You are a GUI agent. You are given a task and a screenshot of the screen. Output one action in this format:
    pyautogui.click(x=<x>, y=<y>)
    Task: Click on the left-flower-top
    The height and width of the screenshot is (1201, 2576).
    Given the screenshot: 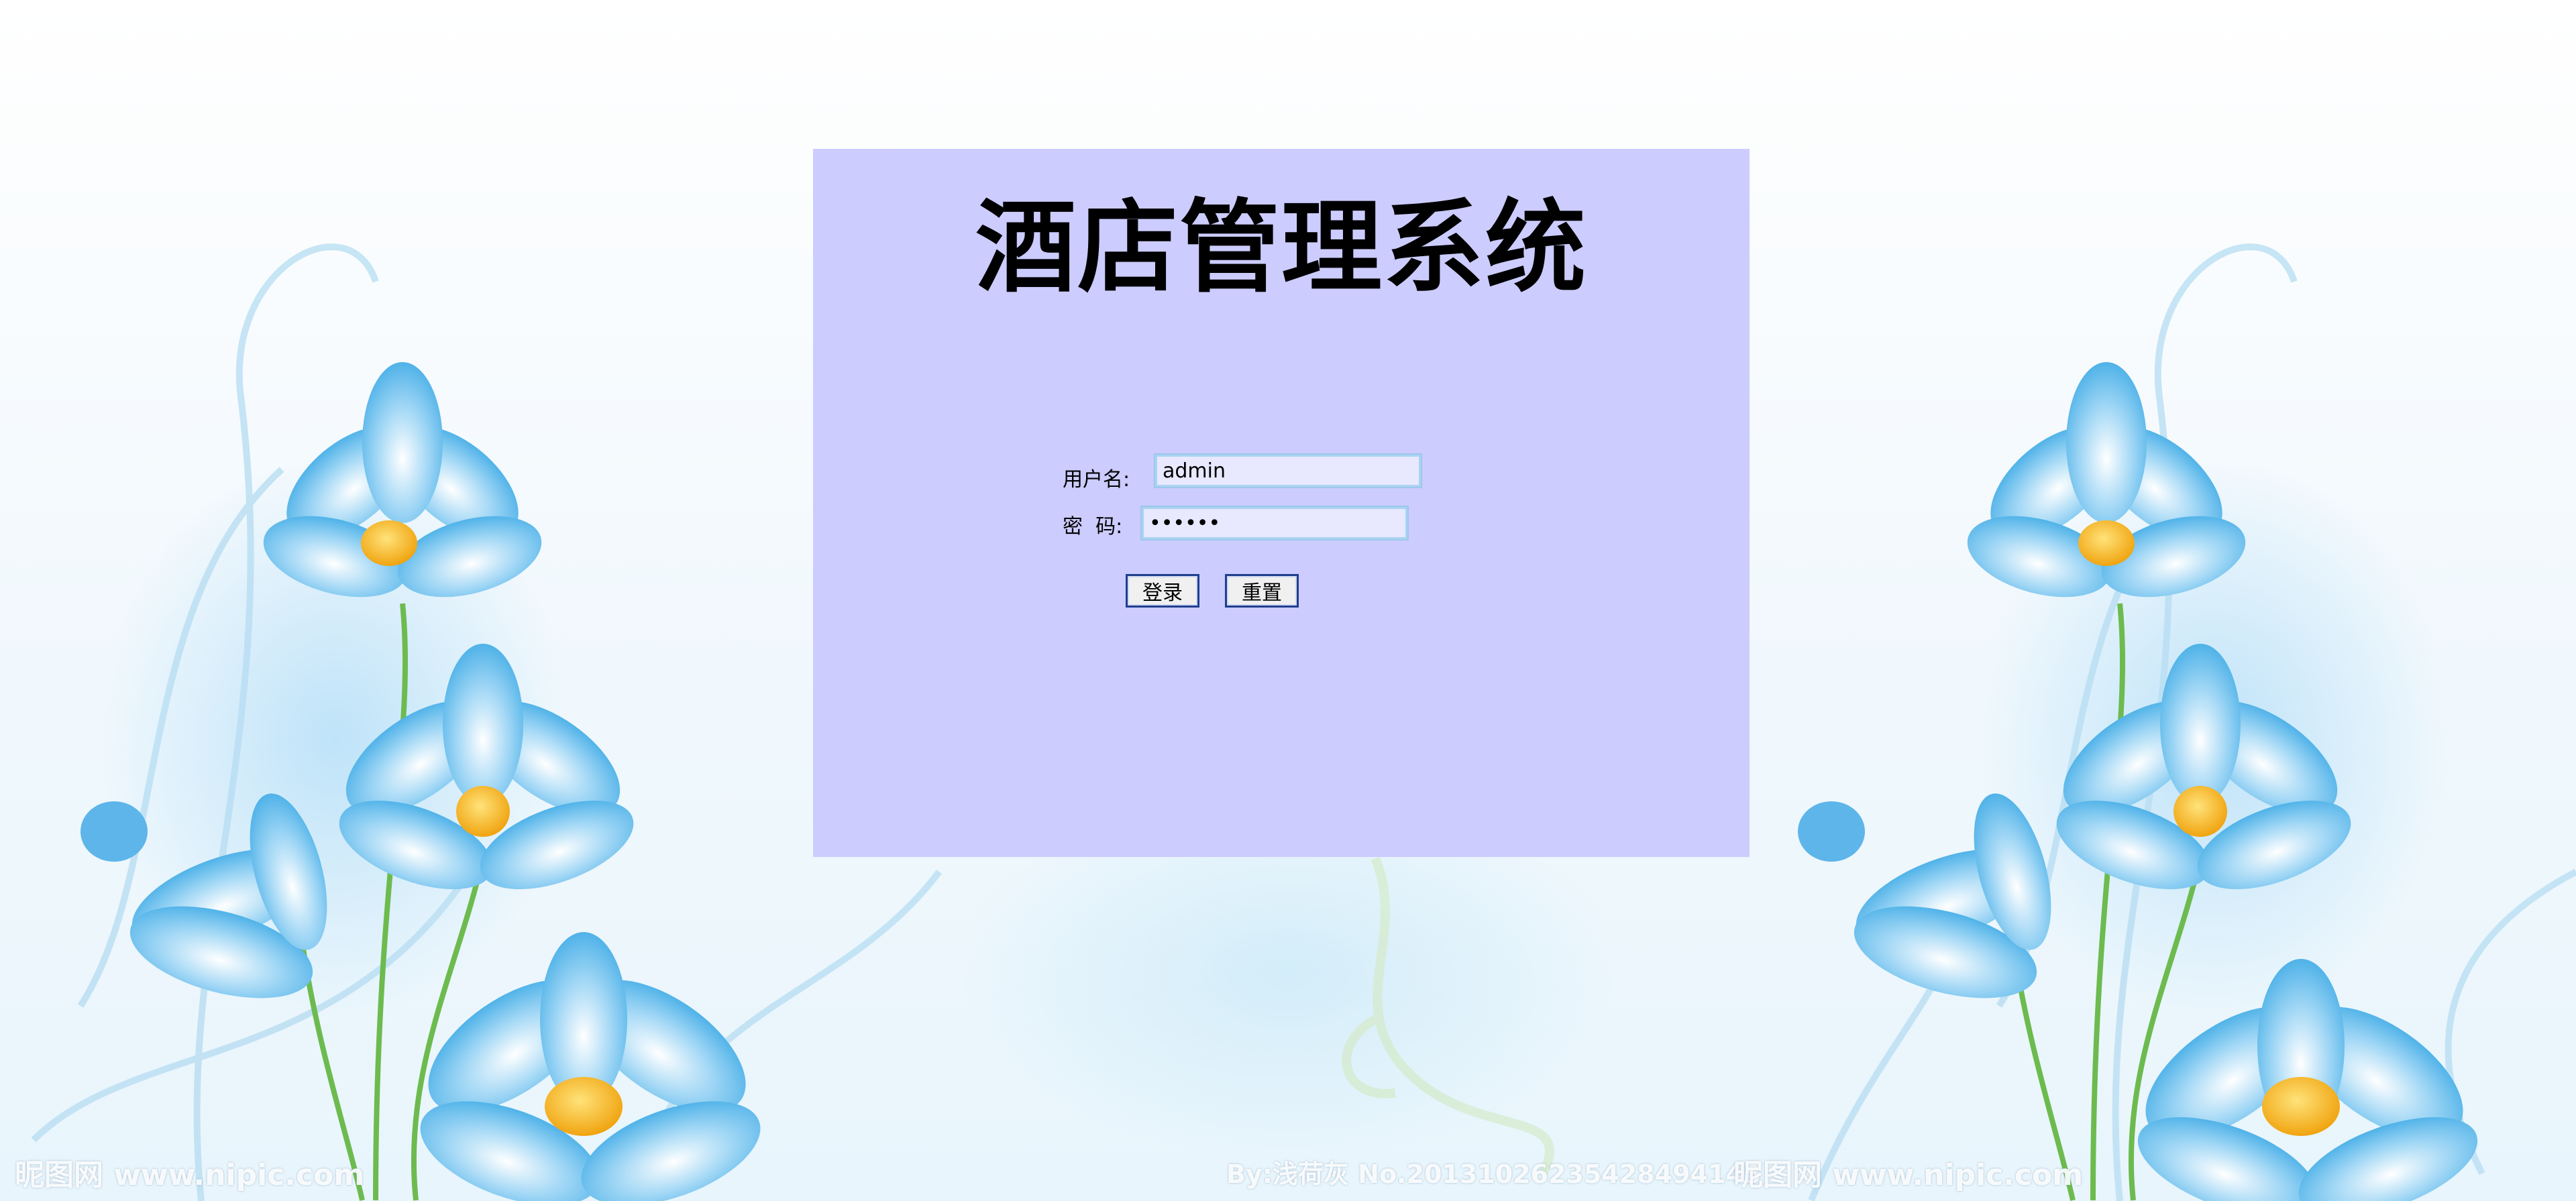 What is the action you would take?
    pyautogui.click(x=402, y=479)
    